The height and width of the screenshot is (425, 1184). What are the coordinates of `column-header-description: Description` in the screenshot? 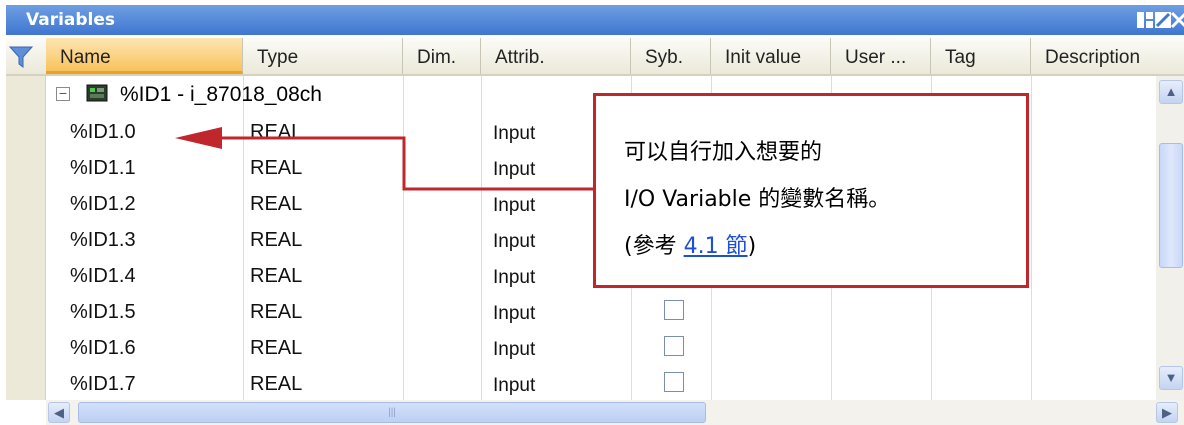 It's located at (1107, 56).